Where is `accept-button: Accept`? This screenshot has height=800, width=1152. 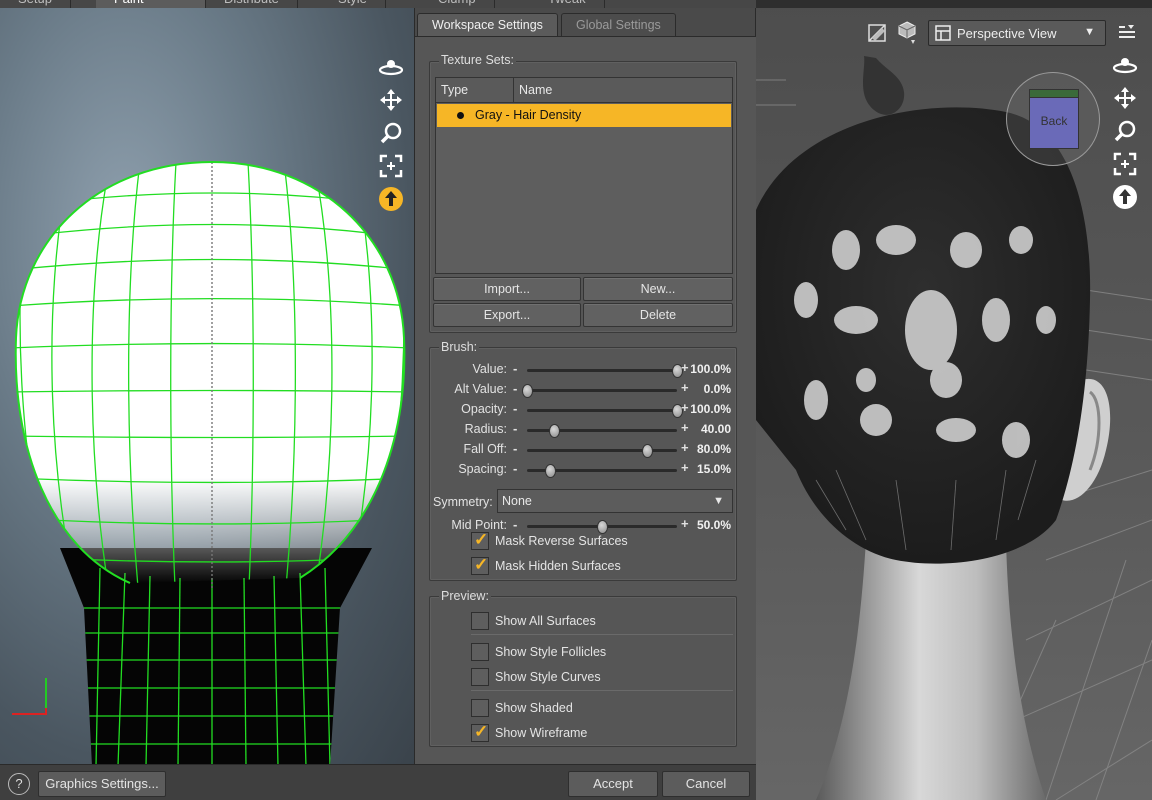
accept-button: Accept is located at coordinates (613, 784).